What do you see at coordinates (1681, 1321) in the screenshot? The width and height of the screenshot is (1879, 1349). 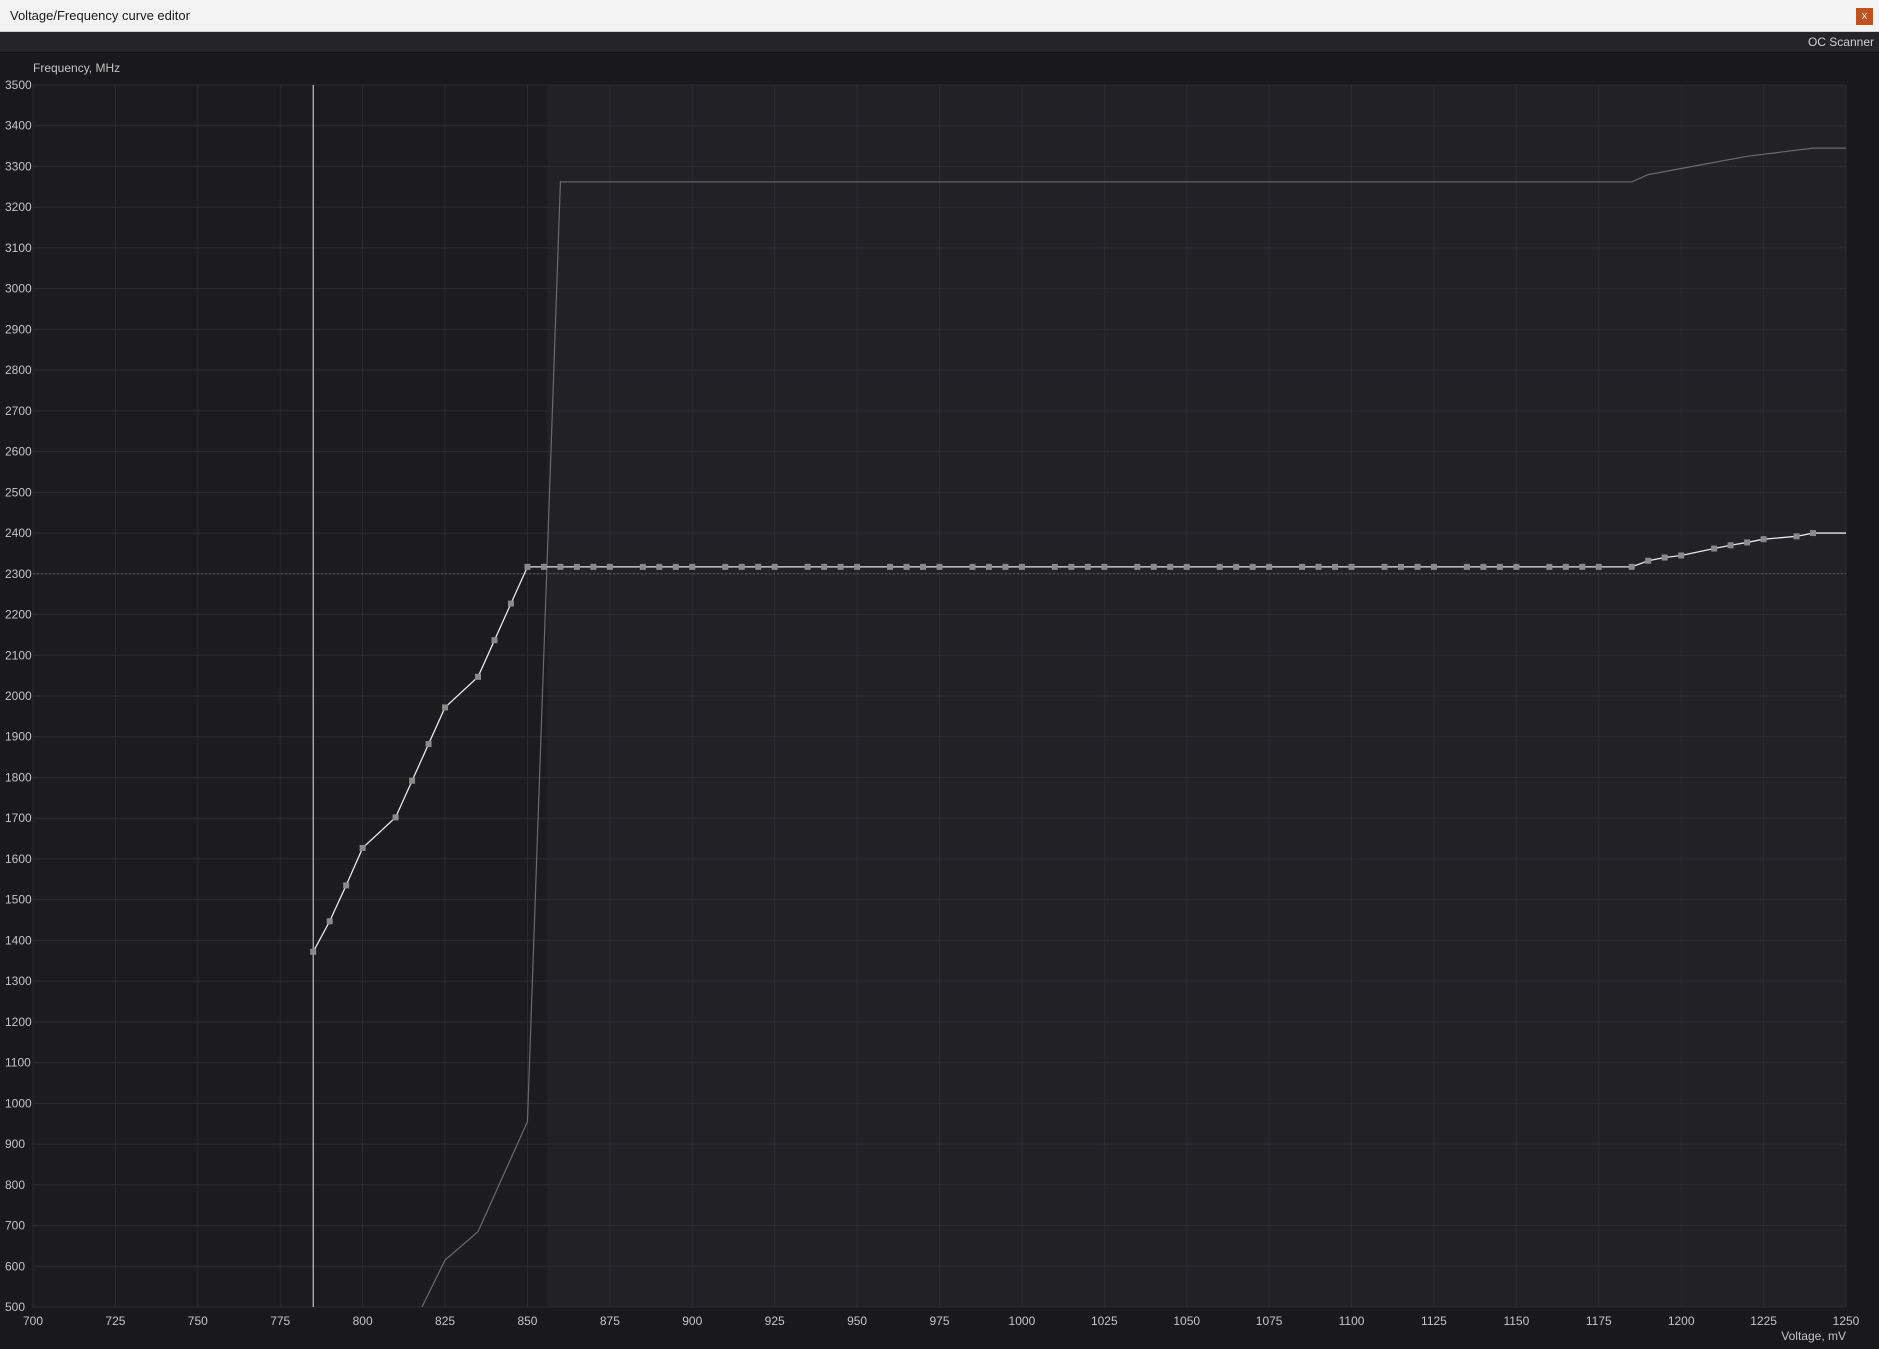 I see `x-tick-label: 1200` at bounding box center [1681, 1321].